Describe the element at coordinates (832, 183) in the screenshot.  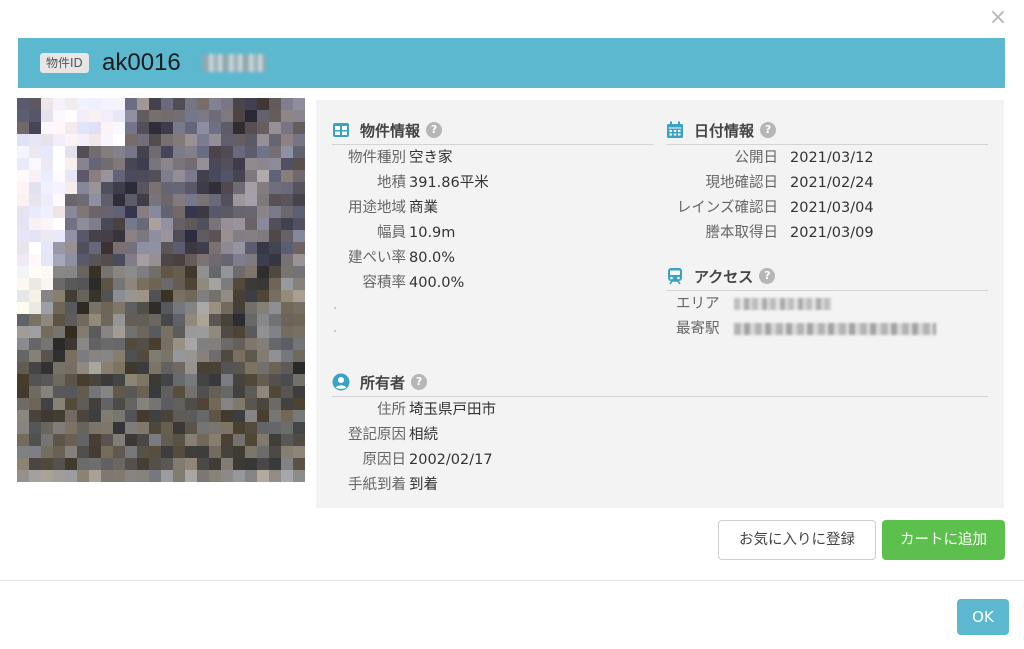
I see `site-check-date-value: 2021/02/24` at that location.